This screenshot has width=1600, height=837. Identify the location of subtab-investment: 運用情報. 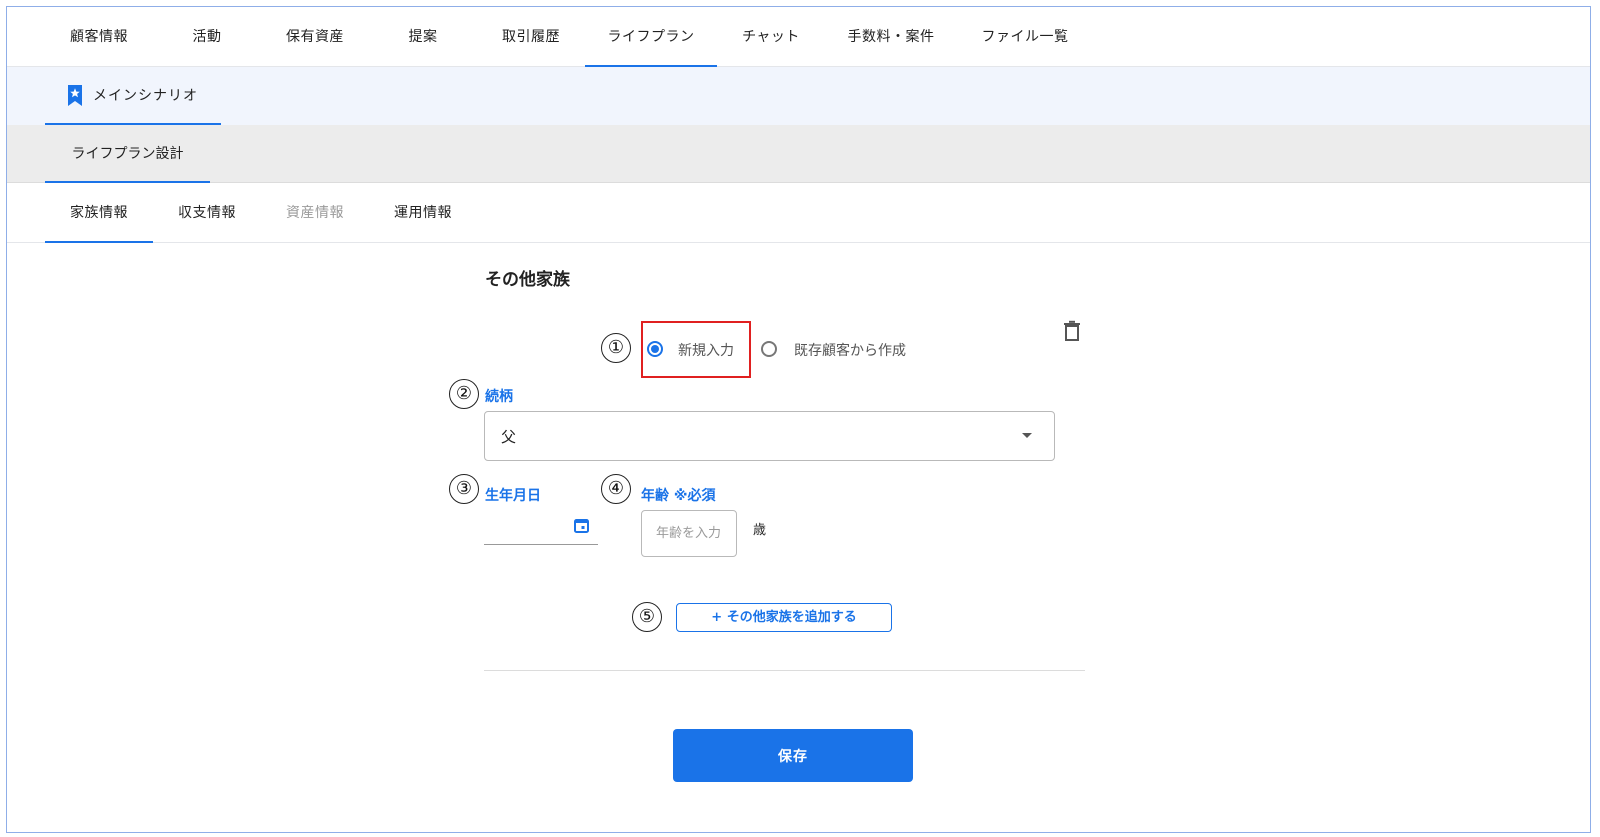
(423, 213).